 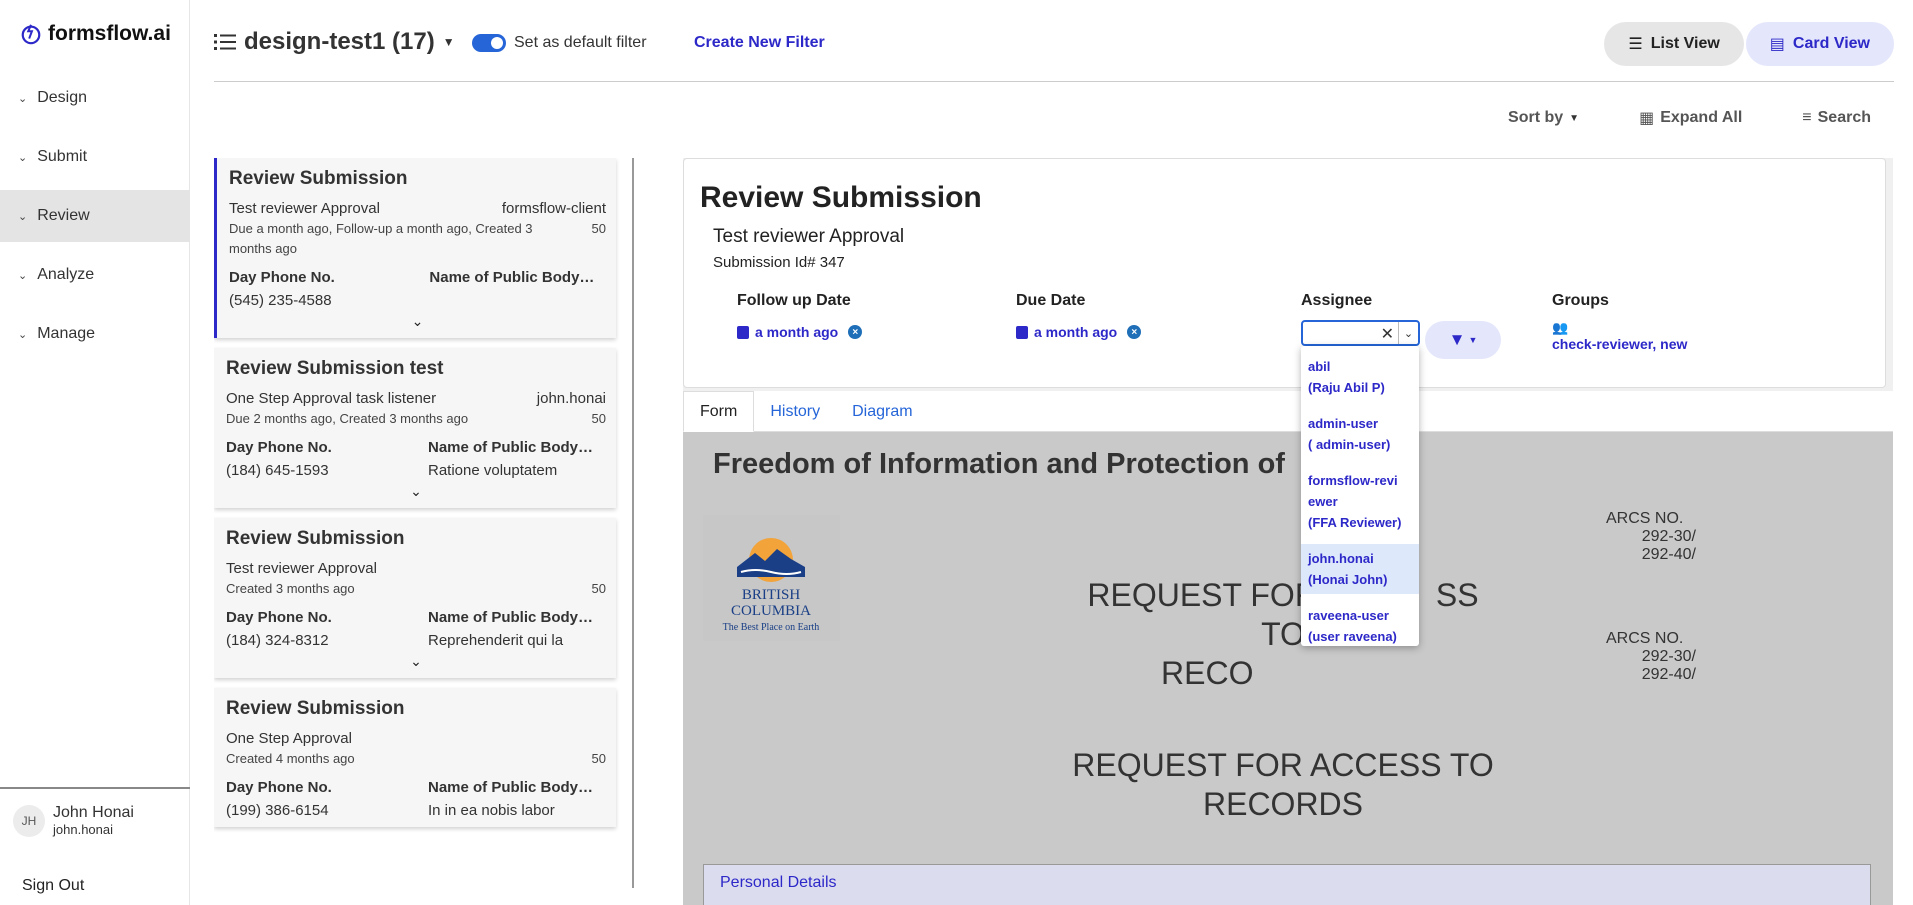 I want to click on filter-selector: design-test1 (17) ▼, so click(x=334, y=42).